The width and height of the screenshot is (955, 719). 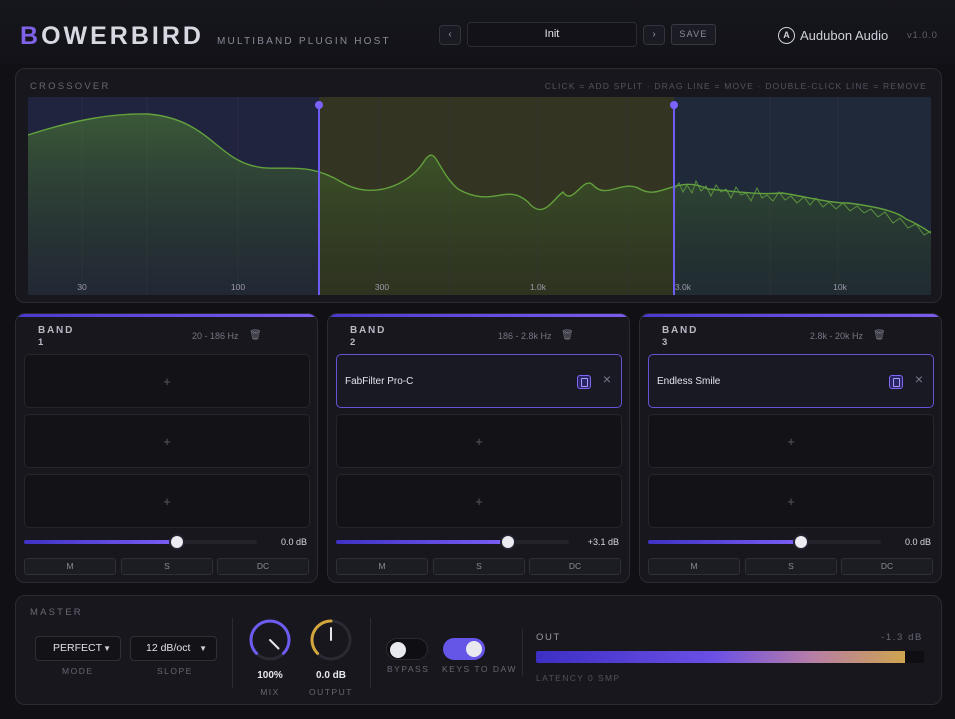 What do you see at coordinates (330, 675) in the screenshot?
I see `output-value: 0.0 dB` at bounding box center [330, 675].